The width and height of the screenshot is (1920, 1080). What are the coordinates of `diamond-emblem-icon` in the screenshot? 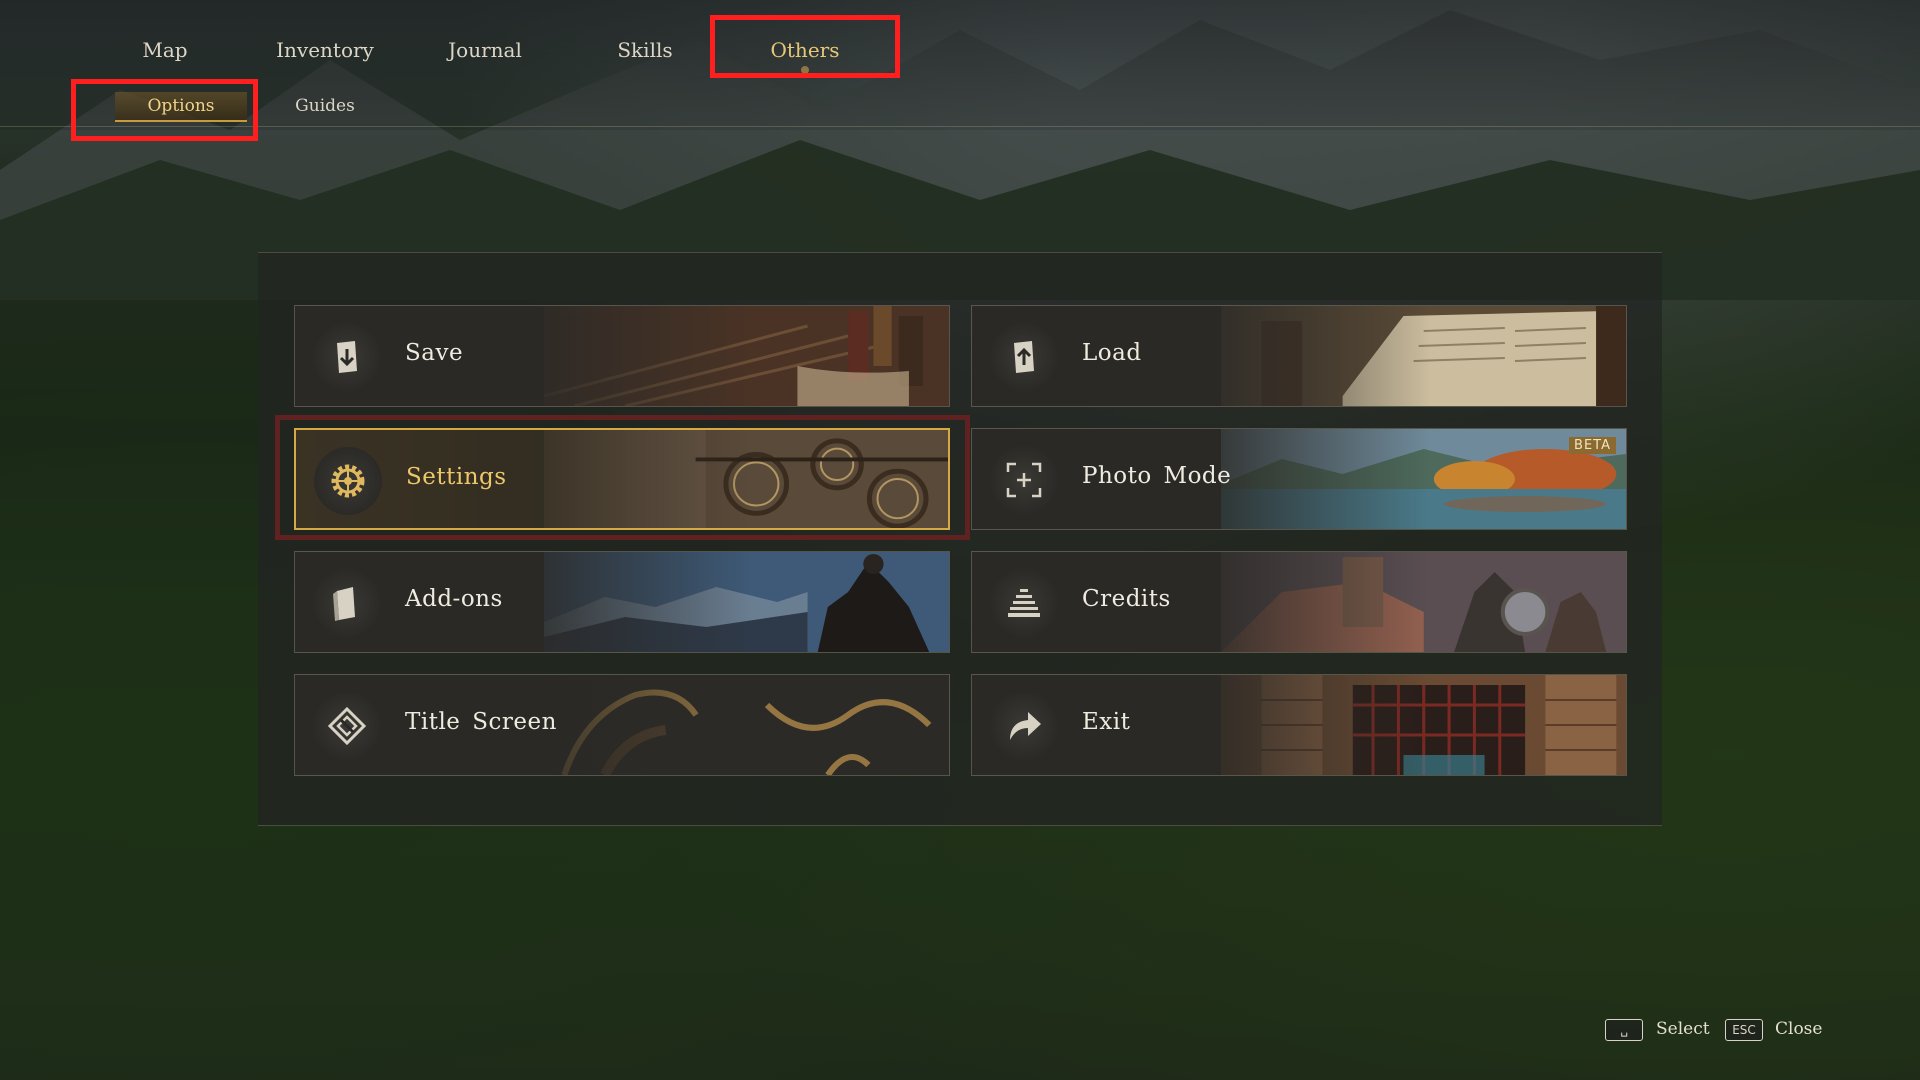 It's located at (347, 726).